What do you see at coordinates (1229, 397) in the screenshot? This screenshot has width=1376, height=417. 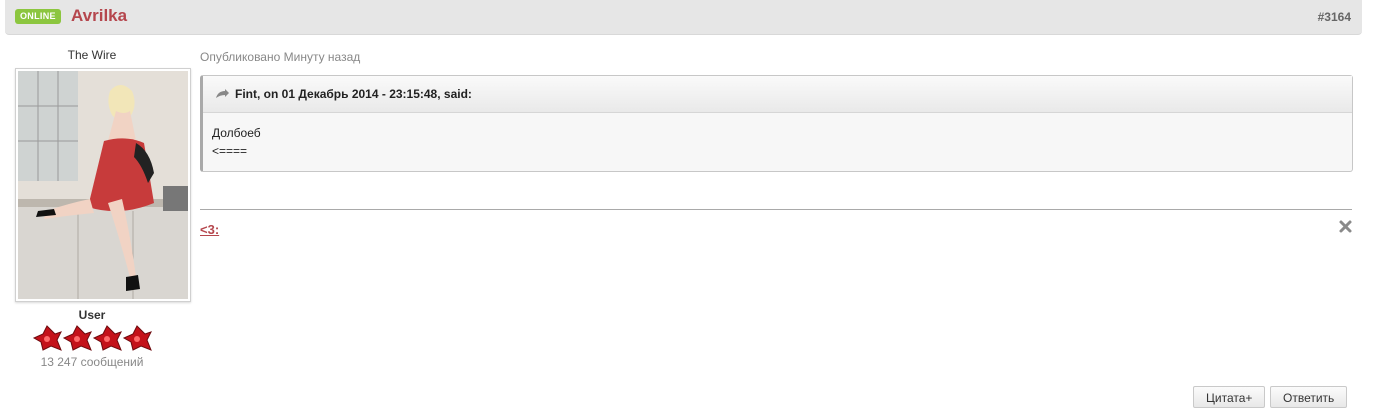 I see `multiquote-button: Цитата+` at bounding box center [1229, 397].